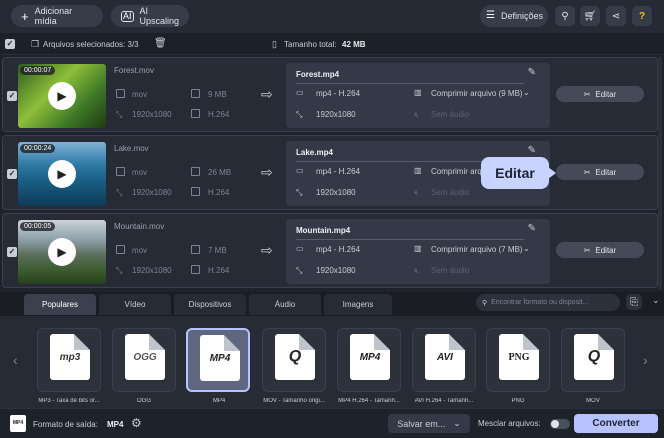 The height and width of the screenshot is (438, 664). I want to click on cart-icon: 🛒︎, so click(590, 16).